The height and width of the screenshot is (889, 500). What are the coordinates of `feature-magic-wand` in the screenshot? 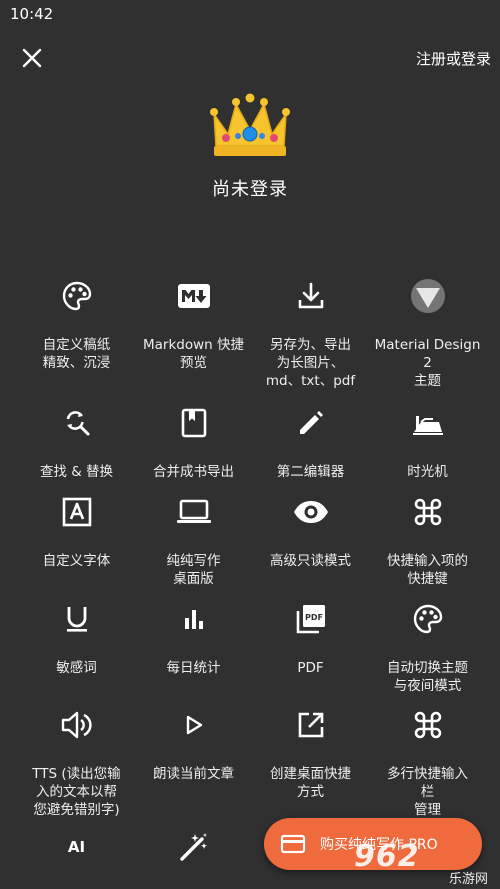 It's located at (193, 849).